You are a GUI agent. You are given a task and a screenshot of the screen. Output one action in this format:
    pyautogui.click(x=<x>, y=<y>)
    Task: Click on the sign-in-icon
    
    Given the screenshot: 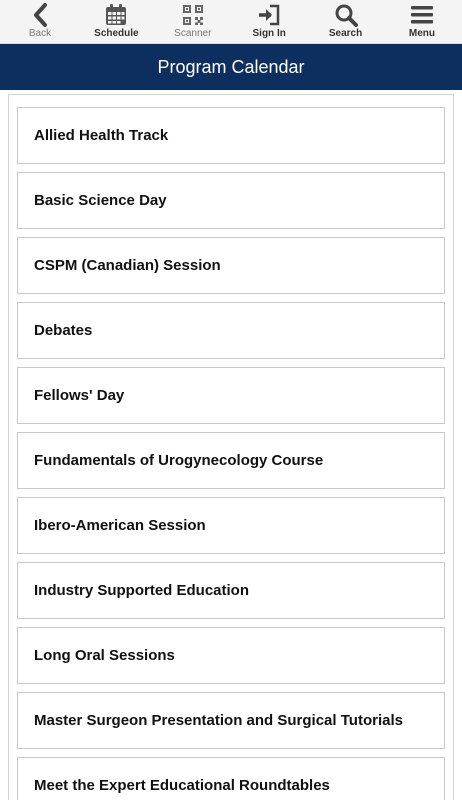 What is the action you would take?
    pyautogui.click(x=269, y=14)
    